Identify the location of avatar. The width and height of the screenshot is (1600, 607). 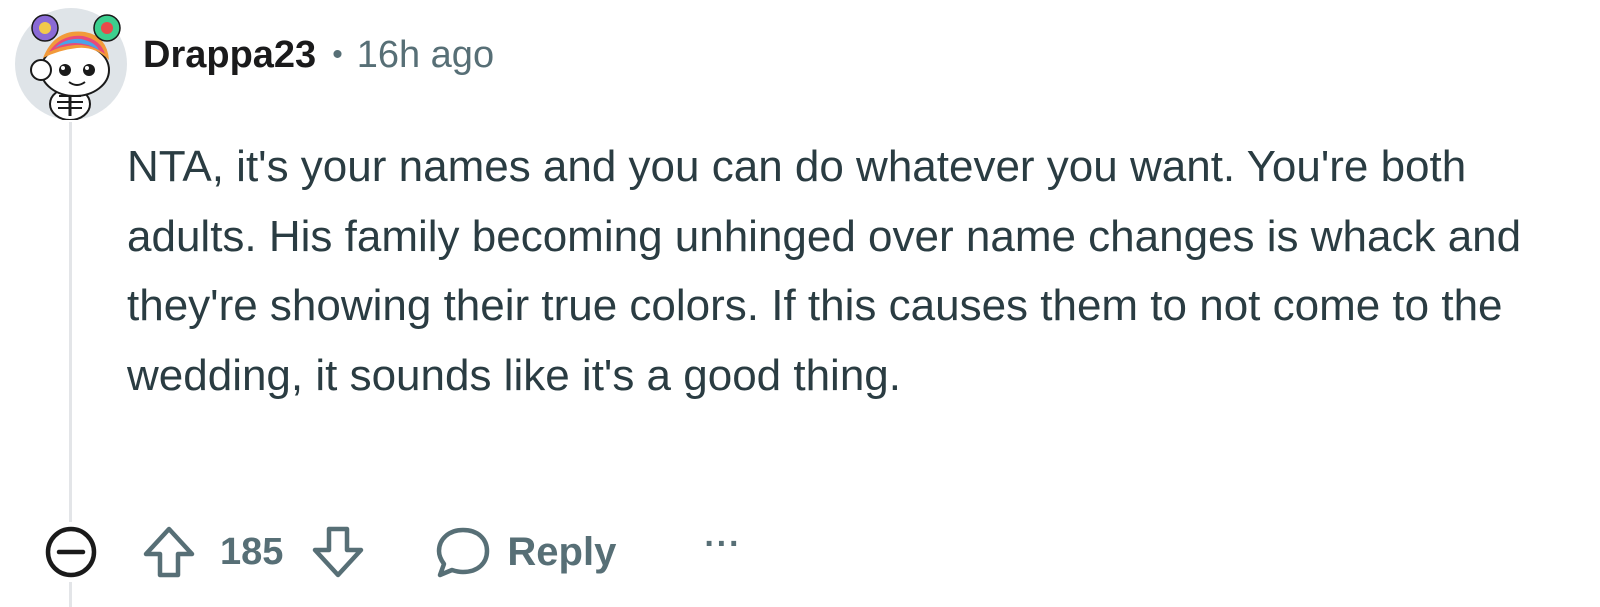
(71, 64).